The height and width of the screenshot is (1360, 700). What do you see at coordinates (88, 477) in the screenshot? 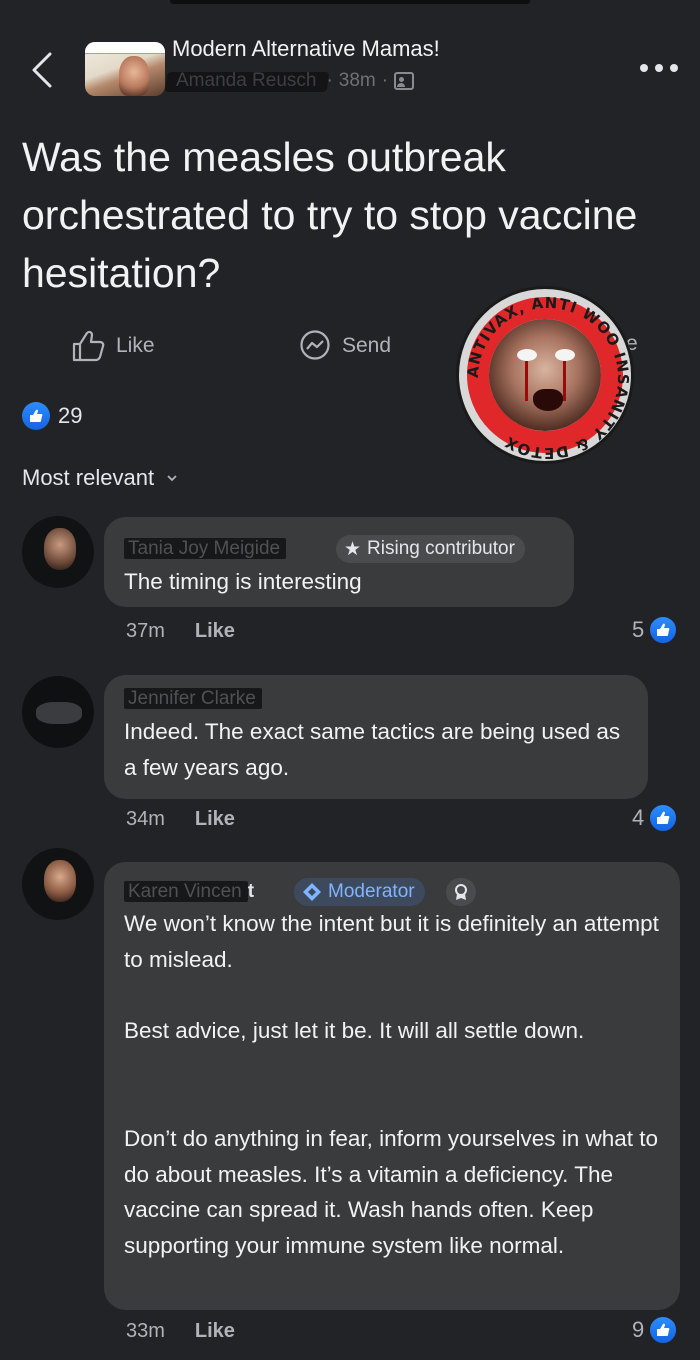
I see `sort-label: Most relevant` at bounding box center [88, 477].